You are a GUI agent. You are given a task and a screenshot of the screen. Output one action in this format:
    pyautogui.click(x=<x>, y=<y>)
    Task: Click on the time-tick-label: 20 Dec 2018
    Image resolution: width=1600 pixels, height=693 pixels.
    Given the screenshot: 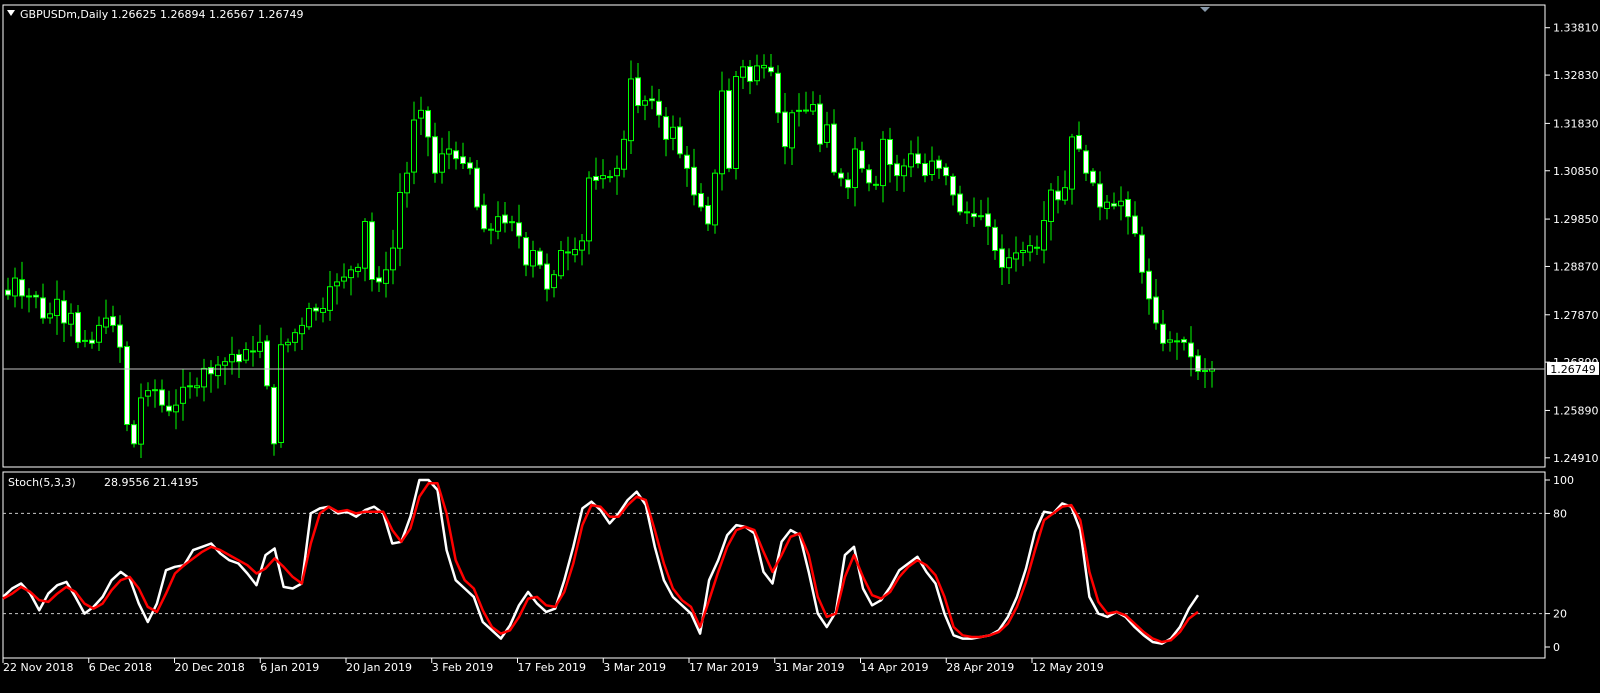 What is the action you would take?
    pyautogui.click(x=210, y=667)
    